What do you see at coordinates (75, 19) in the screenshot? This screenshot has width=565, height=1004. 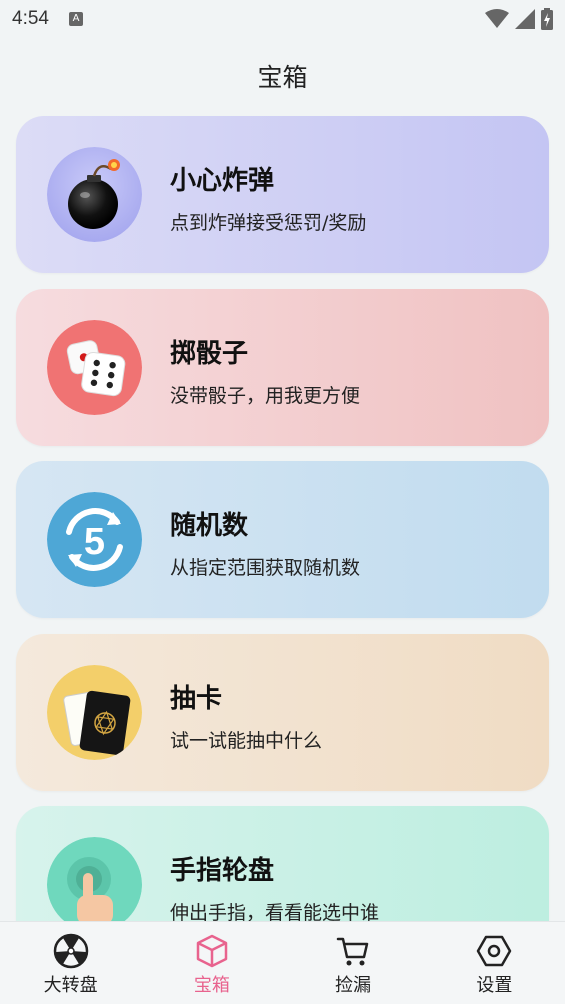 I see `a-icon: A` at bounding box center [75, 19].